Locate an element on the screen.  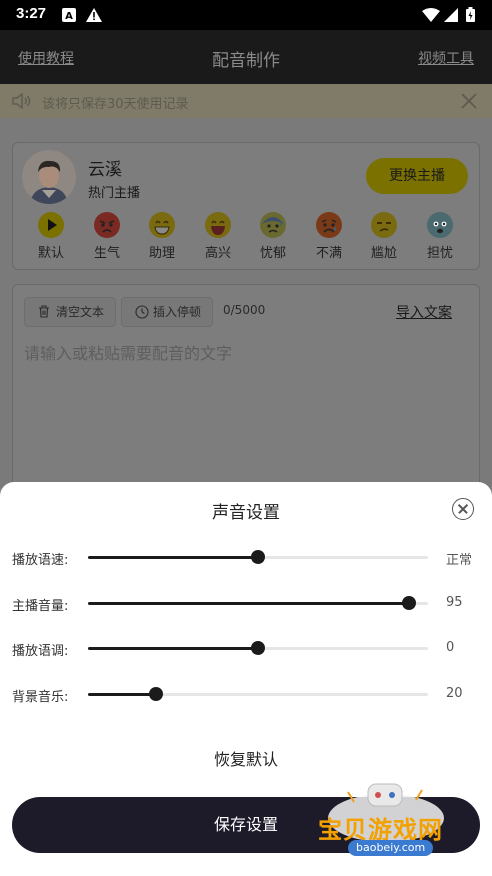
battery-icon is located at coordinates (470, 16).